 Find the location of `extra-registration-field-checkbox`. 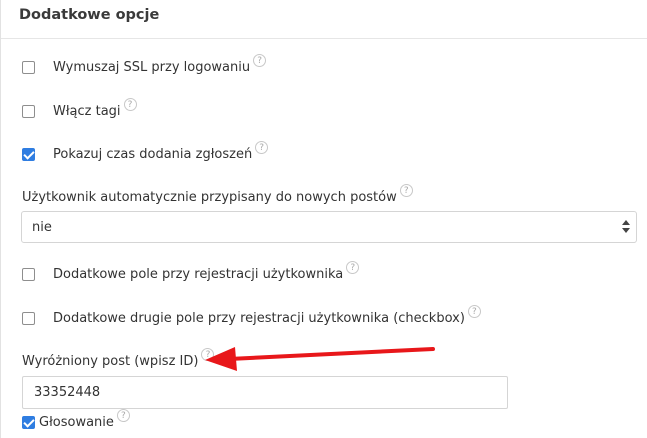

extra-registration-field-checkbox is located at coordinates (28, 274).